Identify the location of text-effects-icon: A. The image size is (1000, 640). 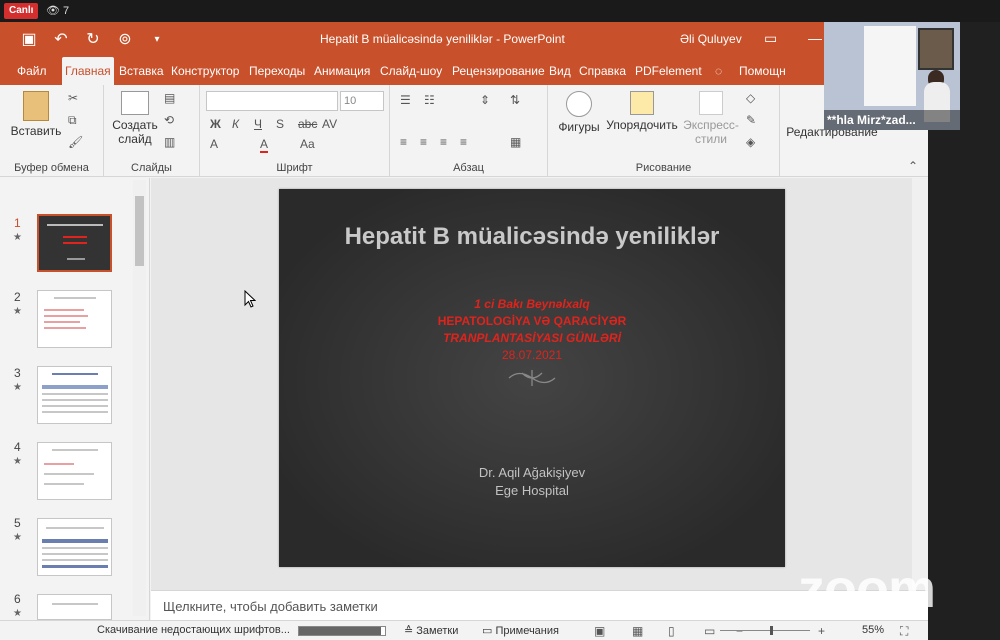
(214, 144).